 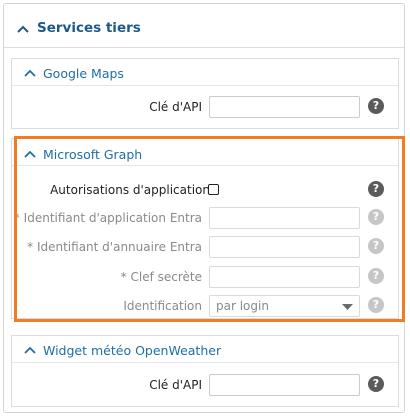 I want to click on openweather-api-key-row: Clé d'API ?, so click(x=205, y=386).